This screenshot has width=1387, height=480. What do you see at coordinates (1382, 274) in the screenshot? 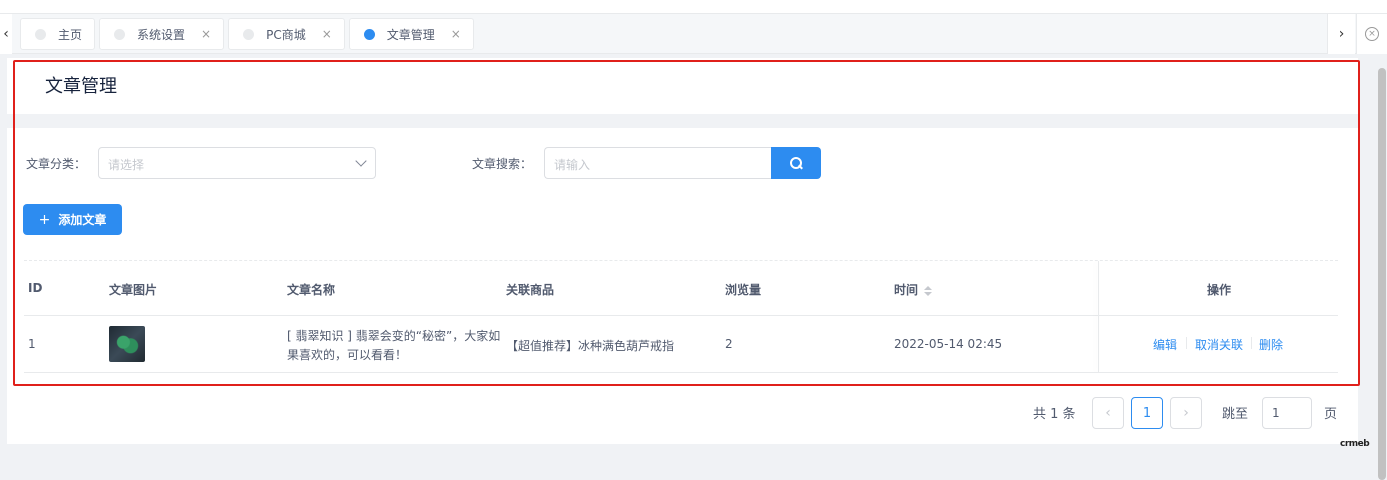
I see `scrollbar-thumb` at bounding box center [1382, 274].